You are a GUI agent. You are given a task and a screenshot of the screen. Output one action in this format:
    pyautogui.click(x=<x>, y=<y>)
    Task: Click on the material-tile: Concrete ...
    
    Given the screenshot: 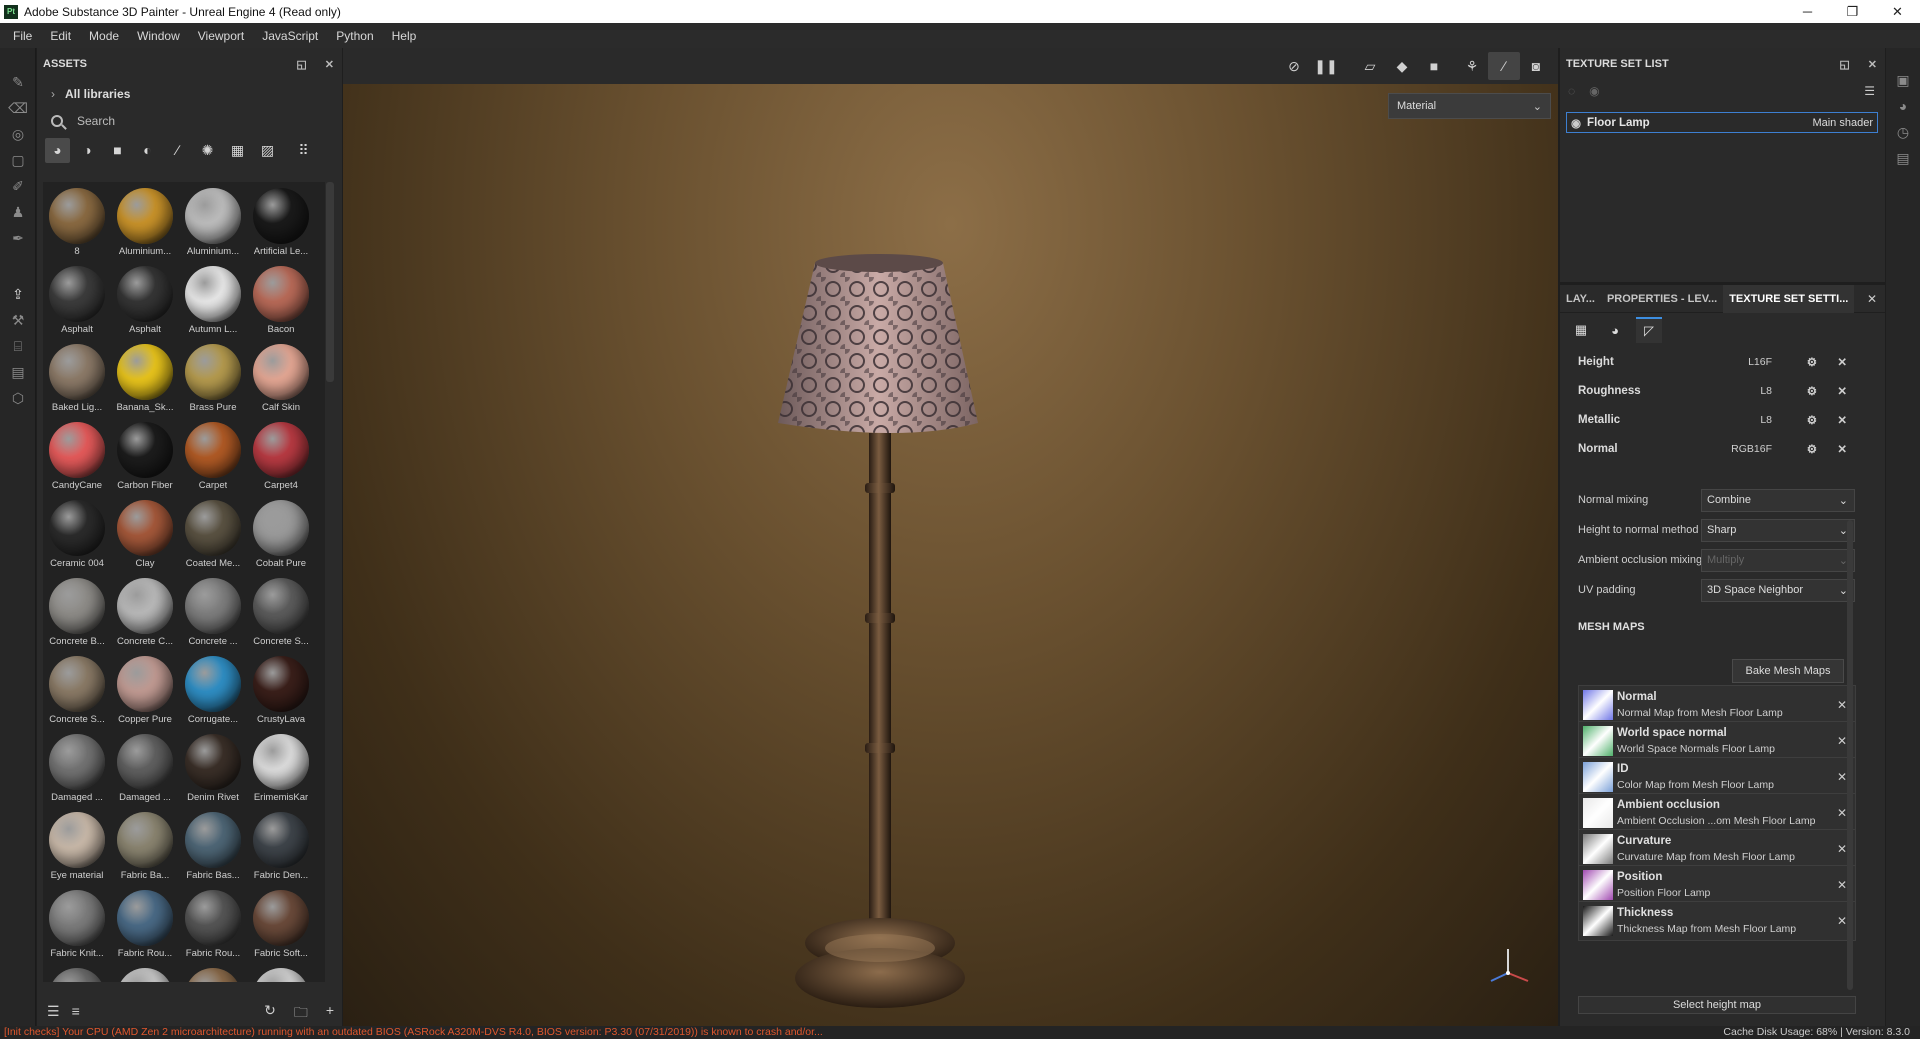 What is the action you would take?
    pyautogui.click(x=213, y=613)
    